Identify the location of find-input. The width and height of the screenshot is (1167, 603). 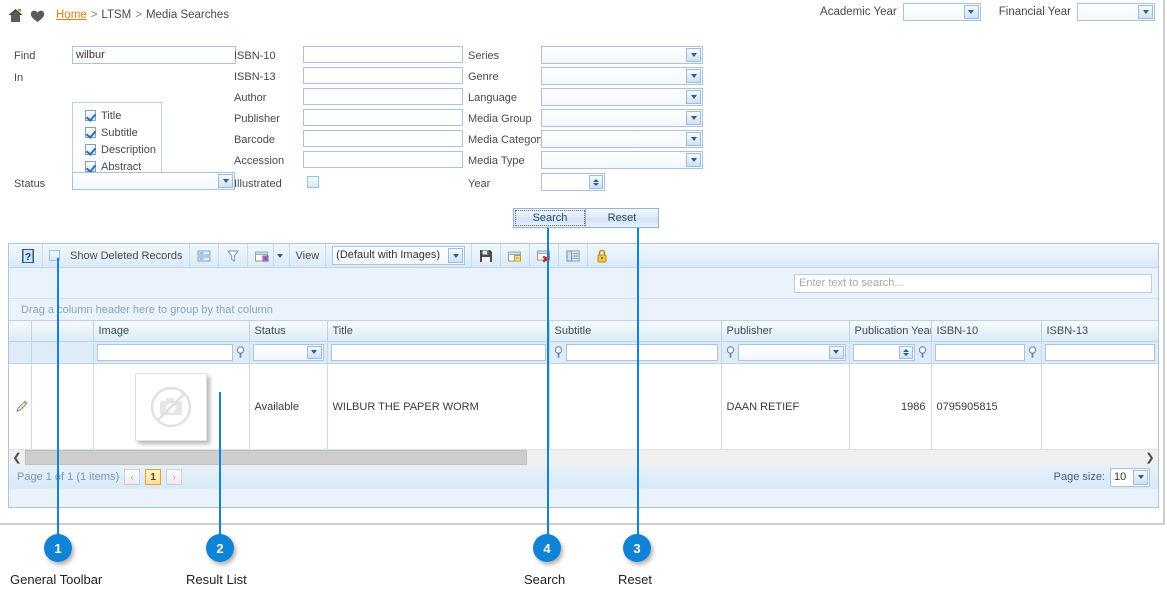
(154, 55).